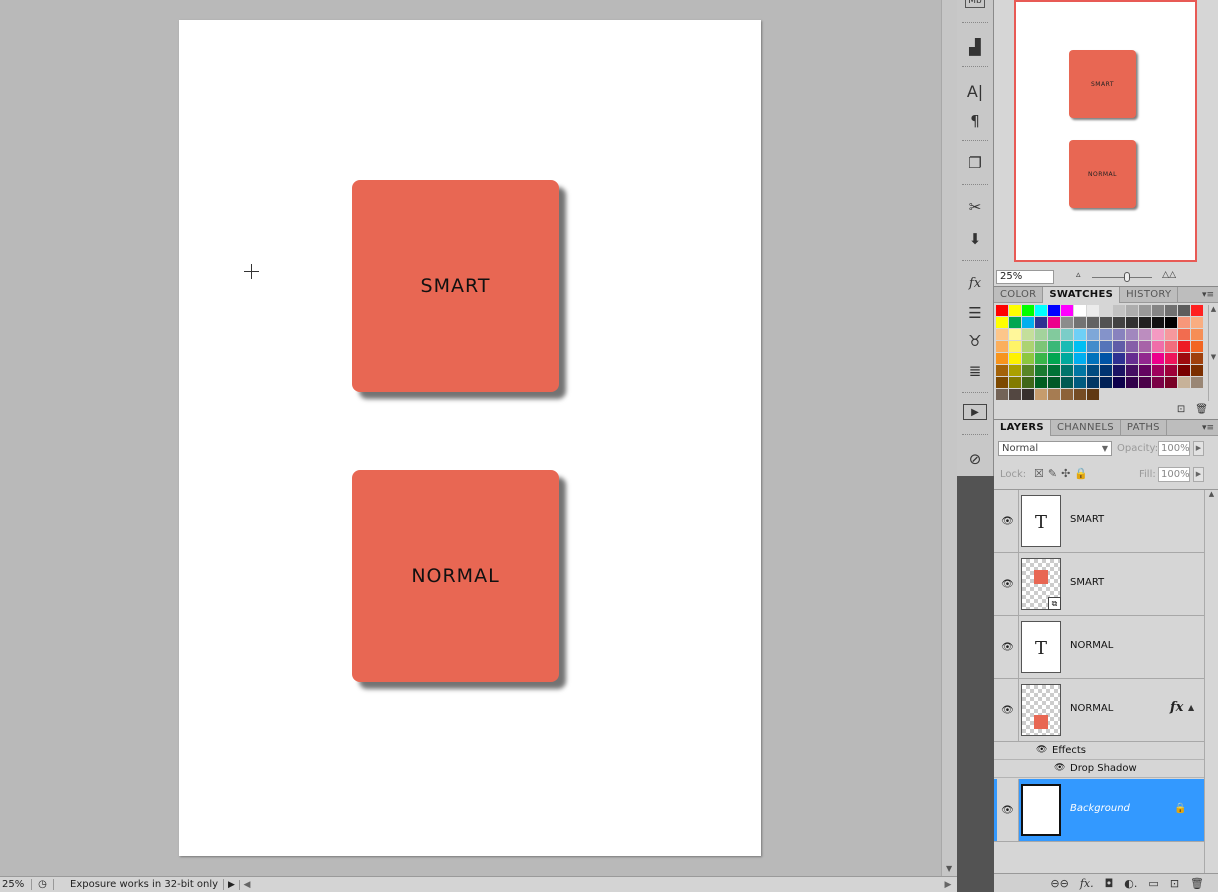 The image size is (1218, 892). What do you see at coordinates (975, 163) in the screenshot?
I see `clone-source-icon: ❐` at bounding box center [975, 163].